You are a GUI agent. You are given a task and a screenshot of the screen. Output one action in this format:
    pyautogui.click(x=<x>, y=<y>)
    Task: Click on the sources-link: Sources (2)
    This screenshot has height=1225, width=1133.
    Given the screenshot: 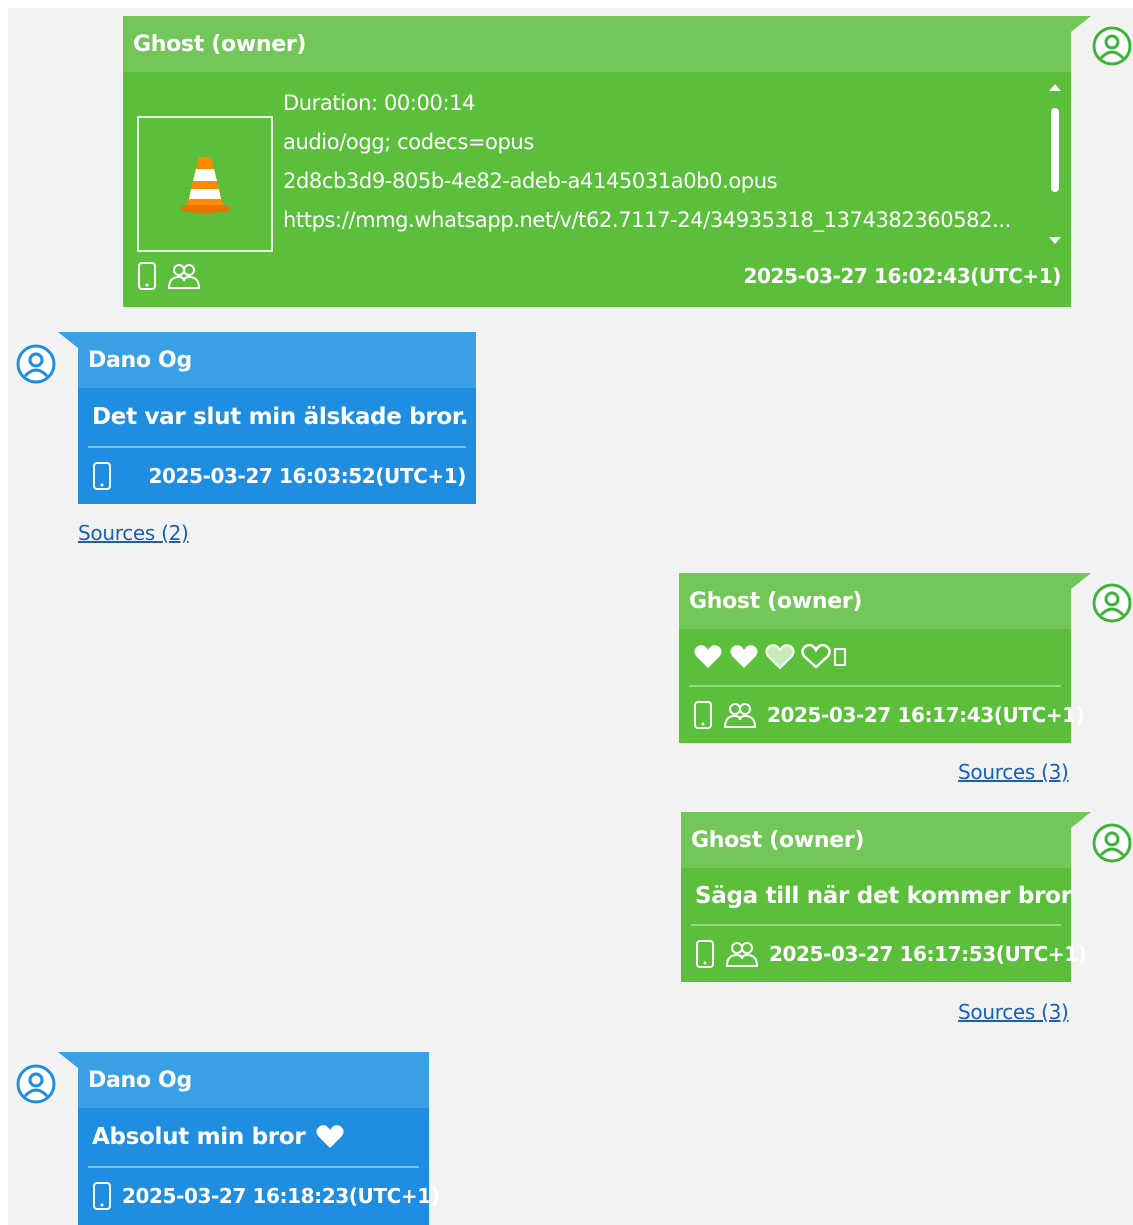 What is the action you would take?
    pyautogui.click(x=133, y=533)
    